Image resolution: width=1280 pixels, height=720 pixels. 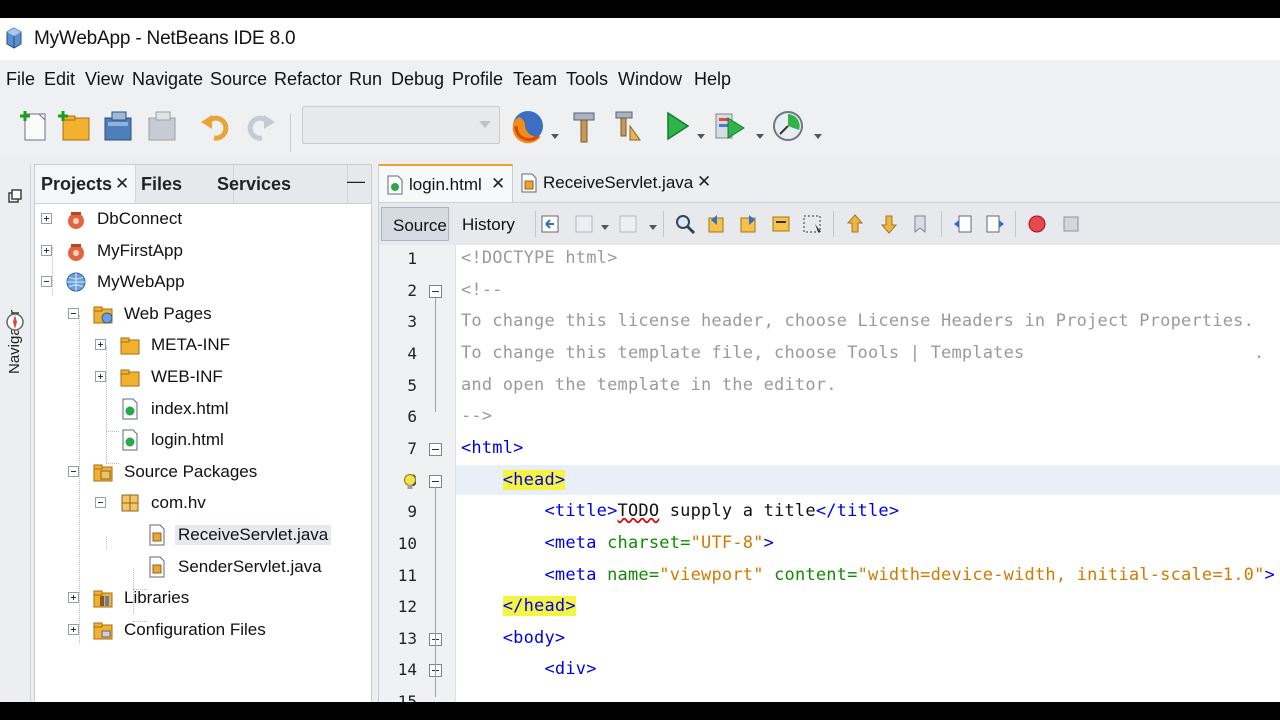 What do you see at coordinates (781, 224) in the screenshot?
I see `toggle-highlight-icon` at bounding box center [781, 224].